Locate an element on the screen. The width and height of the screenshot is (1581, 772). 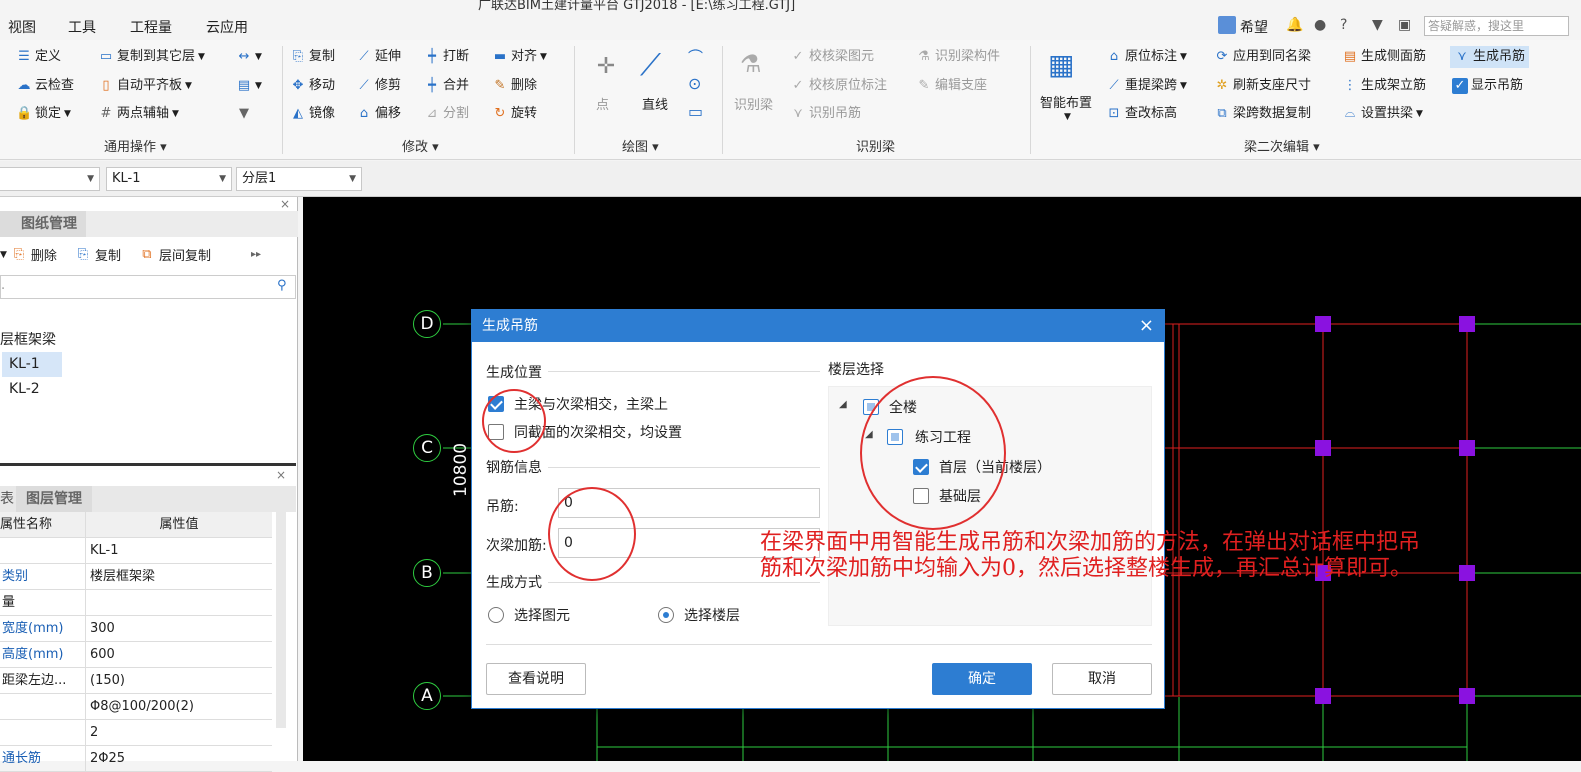
tab-property-list: 表 is located at coordinates (7, 499).